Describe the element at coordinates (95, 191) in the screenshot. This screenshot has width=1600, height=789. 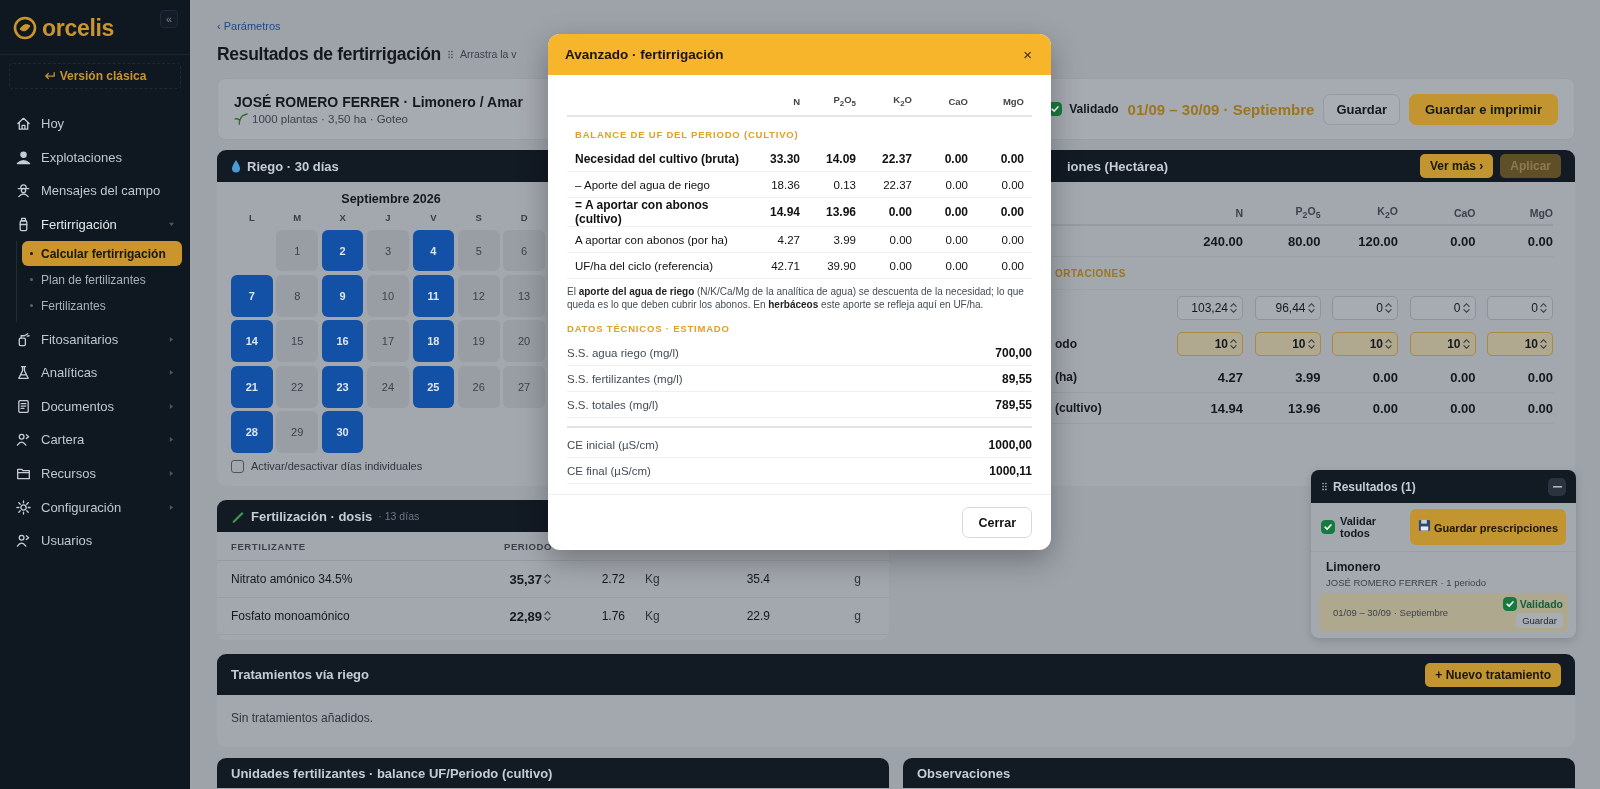
I see `nav-item: Mensajes del campo` at that location.